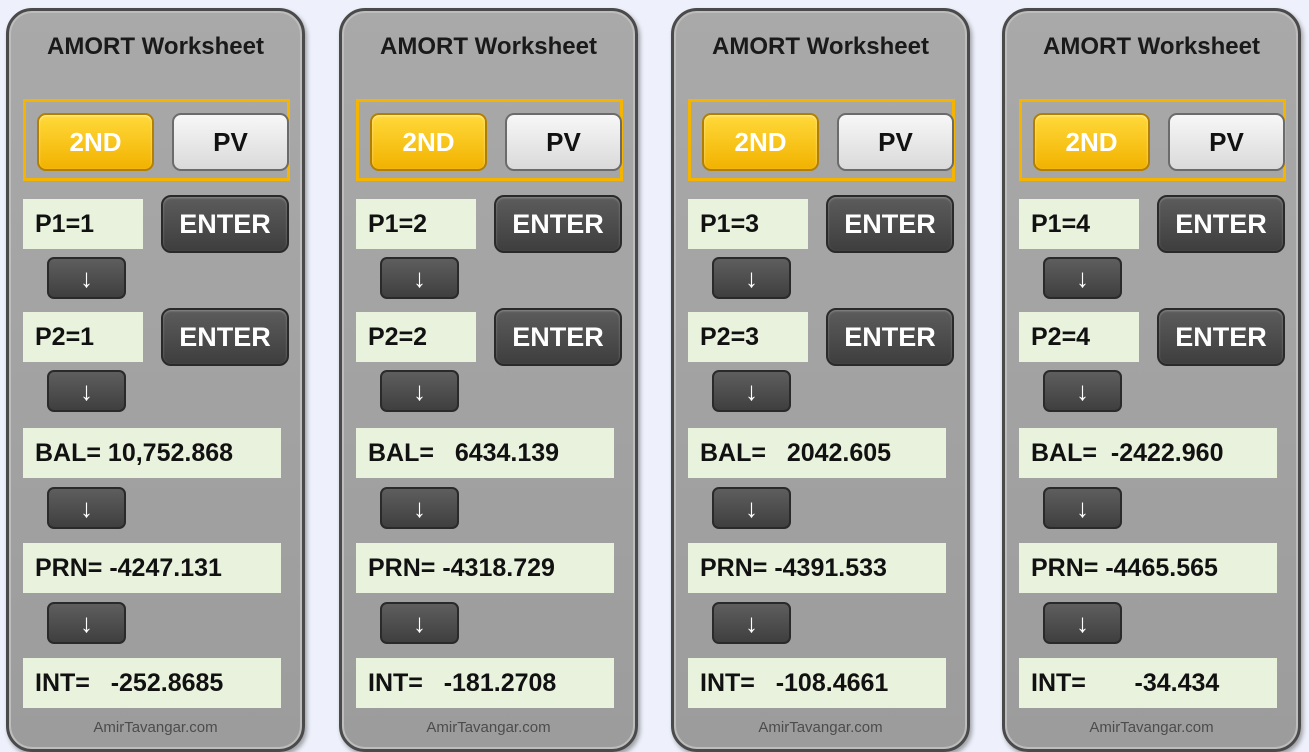 This screenshot has width=1309, height=752. I want to click on prn-field: PRN= -4391.533, so click(817, 568).